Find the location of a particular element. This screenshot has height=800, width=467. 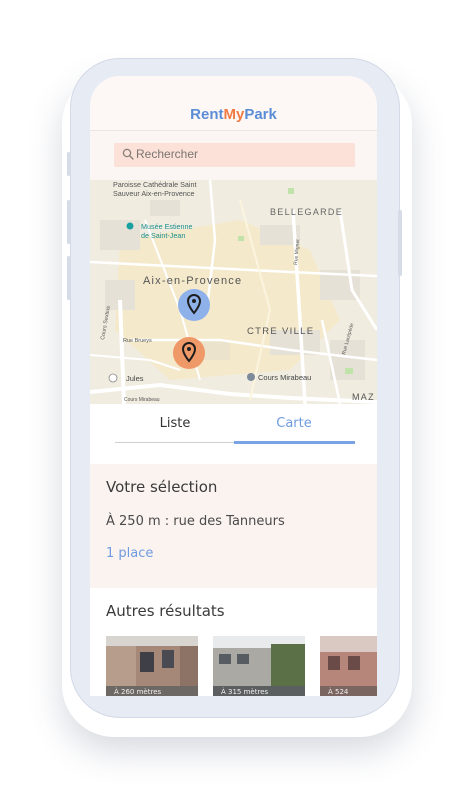

view-tabs: Liste Carte is located at coordinates (233, 434).